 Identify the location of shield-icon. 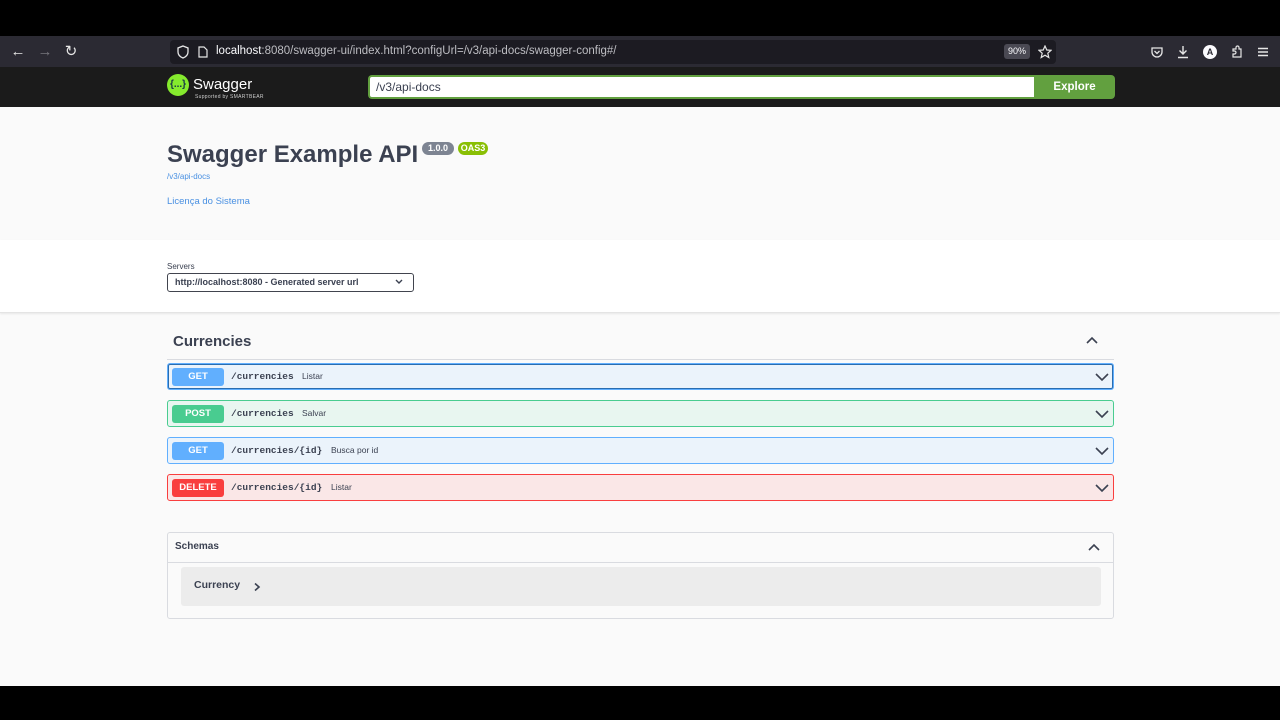
(183, 52).